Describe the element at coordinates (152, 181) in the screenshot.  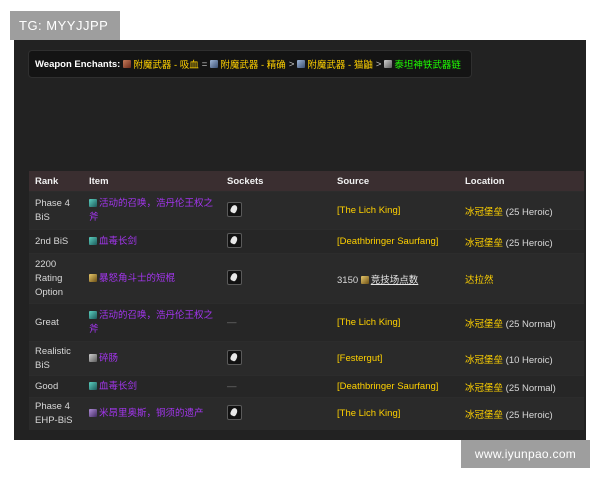
I see `header-item: Item` at that location.